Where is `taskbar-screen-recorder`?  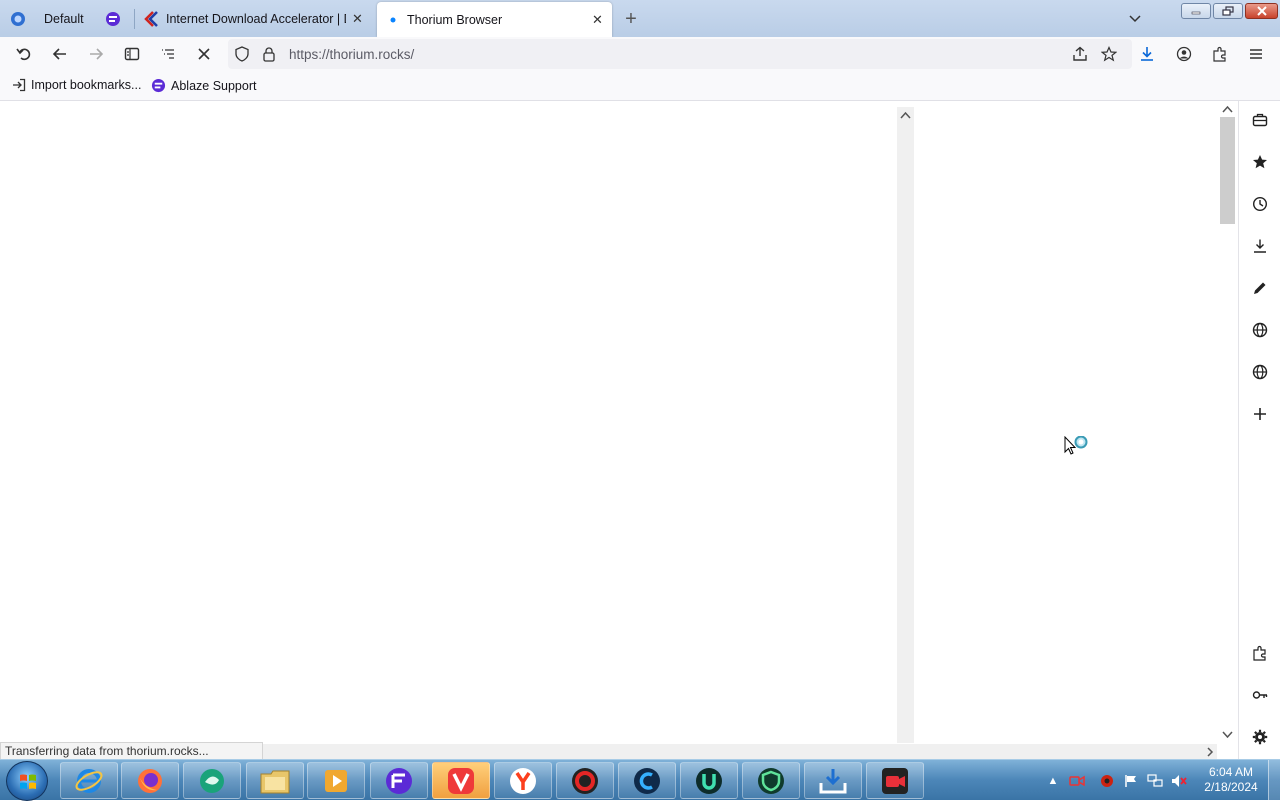 taskbar-screen-recorder is located at coordinates (895, 780).